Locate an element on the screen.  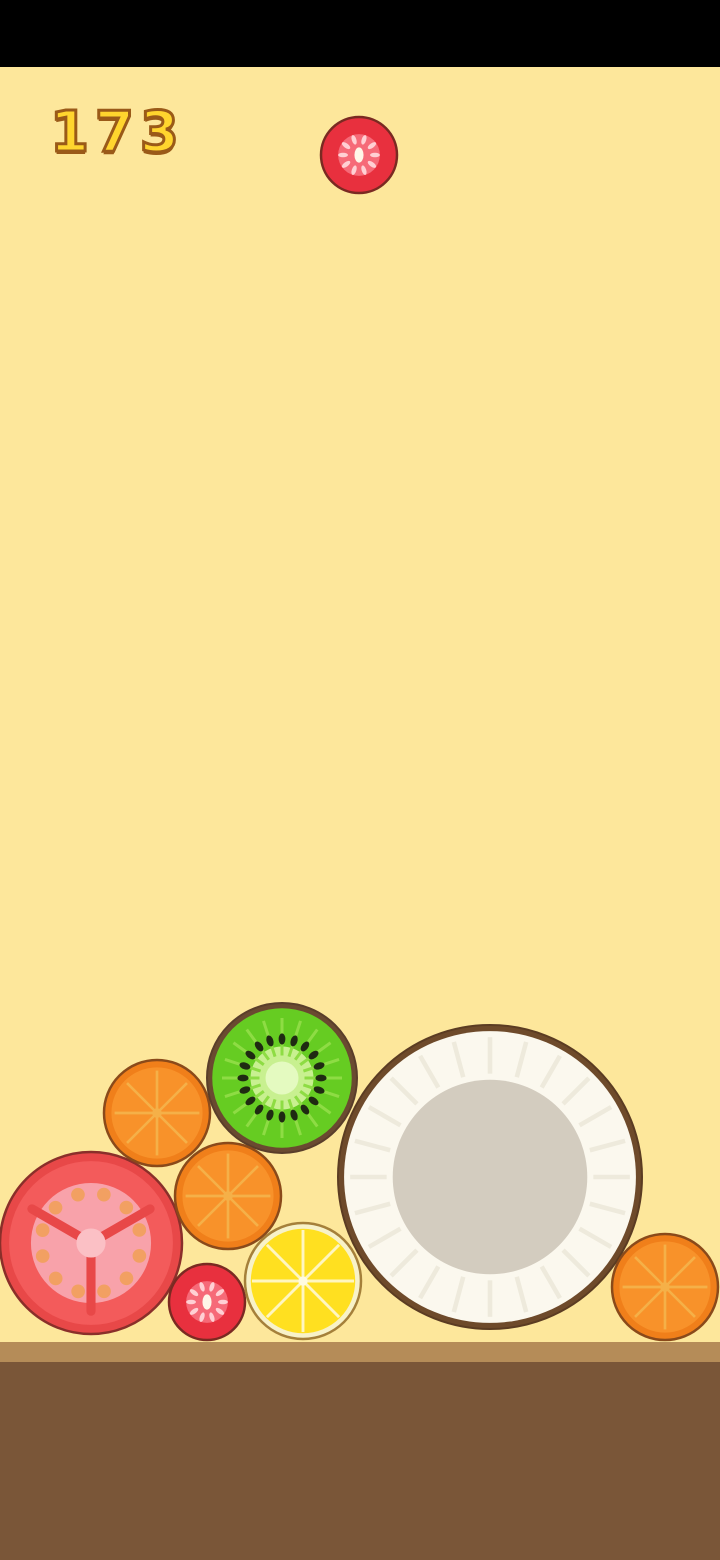
tomato-icon is located at coordinates (92, 1243).